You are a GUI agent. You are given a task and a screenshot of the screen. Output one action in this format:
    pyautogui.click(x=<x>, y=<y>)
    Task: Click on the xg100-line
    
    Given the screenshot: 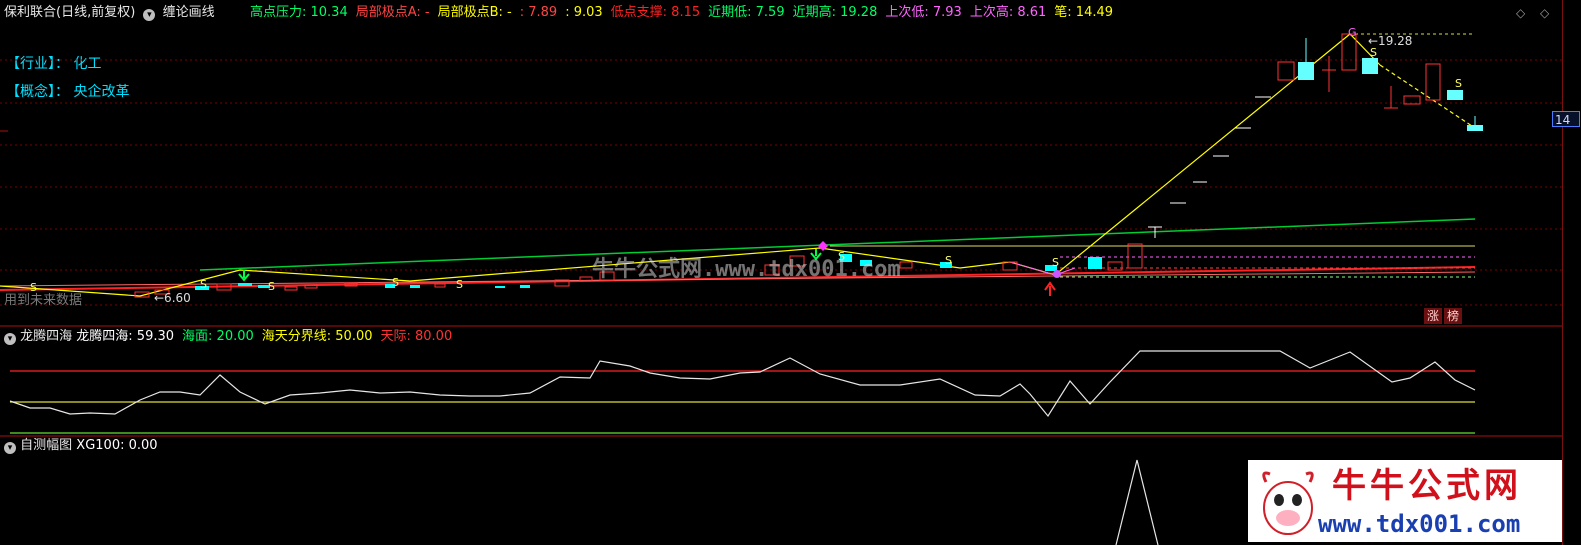 What is the action you would take?
    pyautogui.click(x=1137, y=502)
    